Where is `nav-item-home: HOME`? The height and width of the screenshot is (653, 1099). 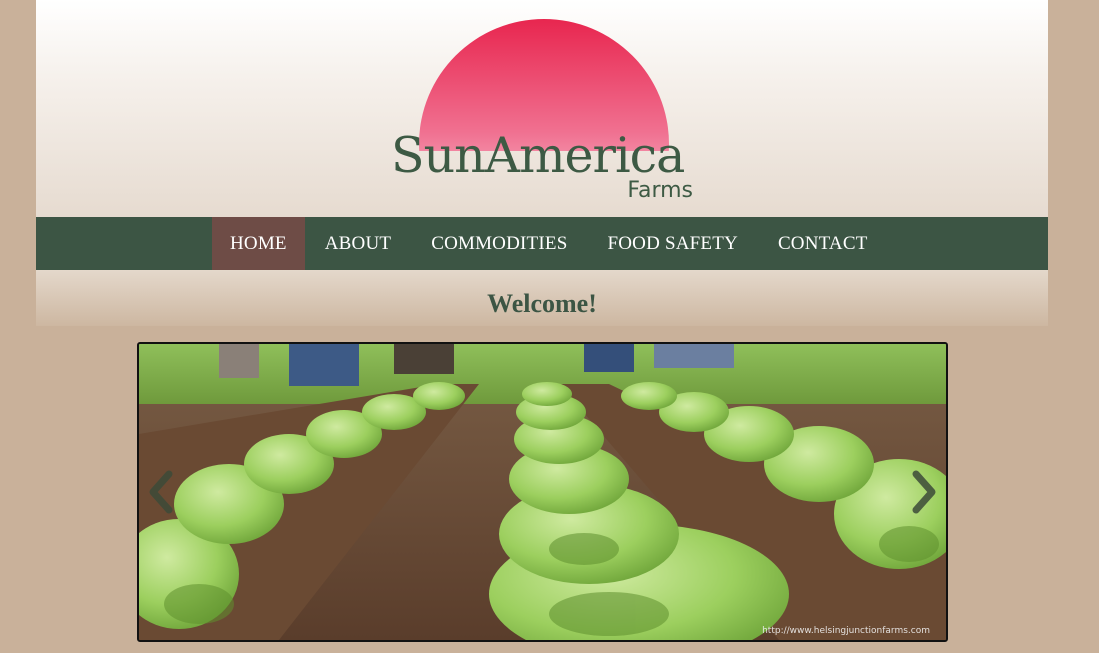
nav-item-home: HOME is located at coordinates (258, 243).